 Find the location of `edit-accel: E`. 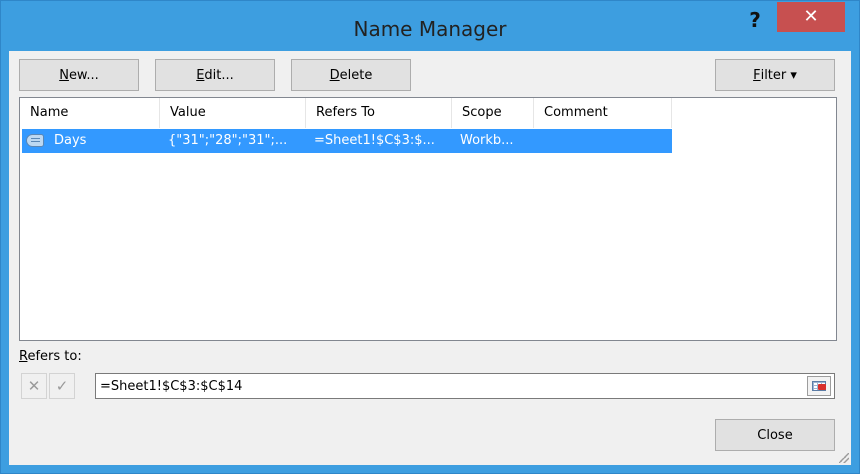

edit-accel: E is located at coordinates (200, 75).